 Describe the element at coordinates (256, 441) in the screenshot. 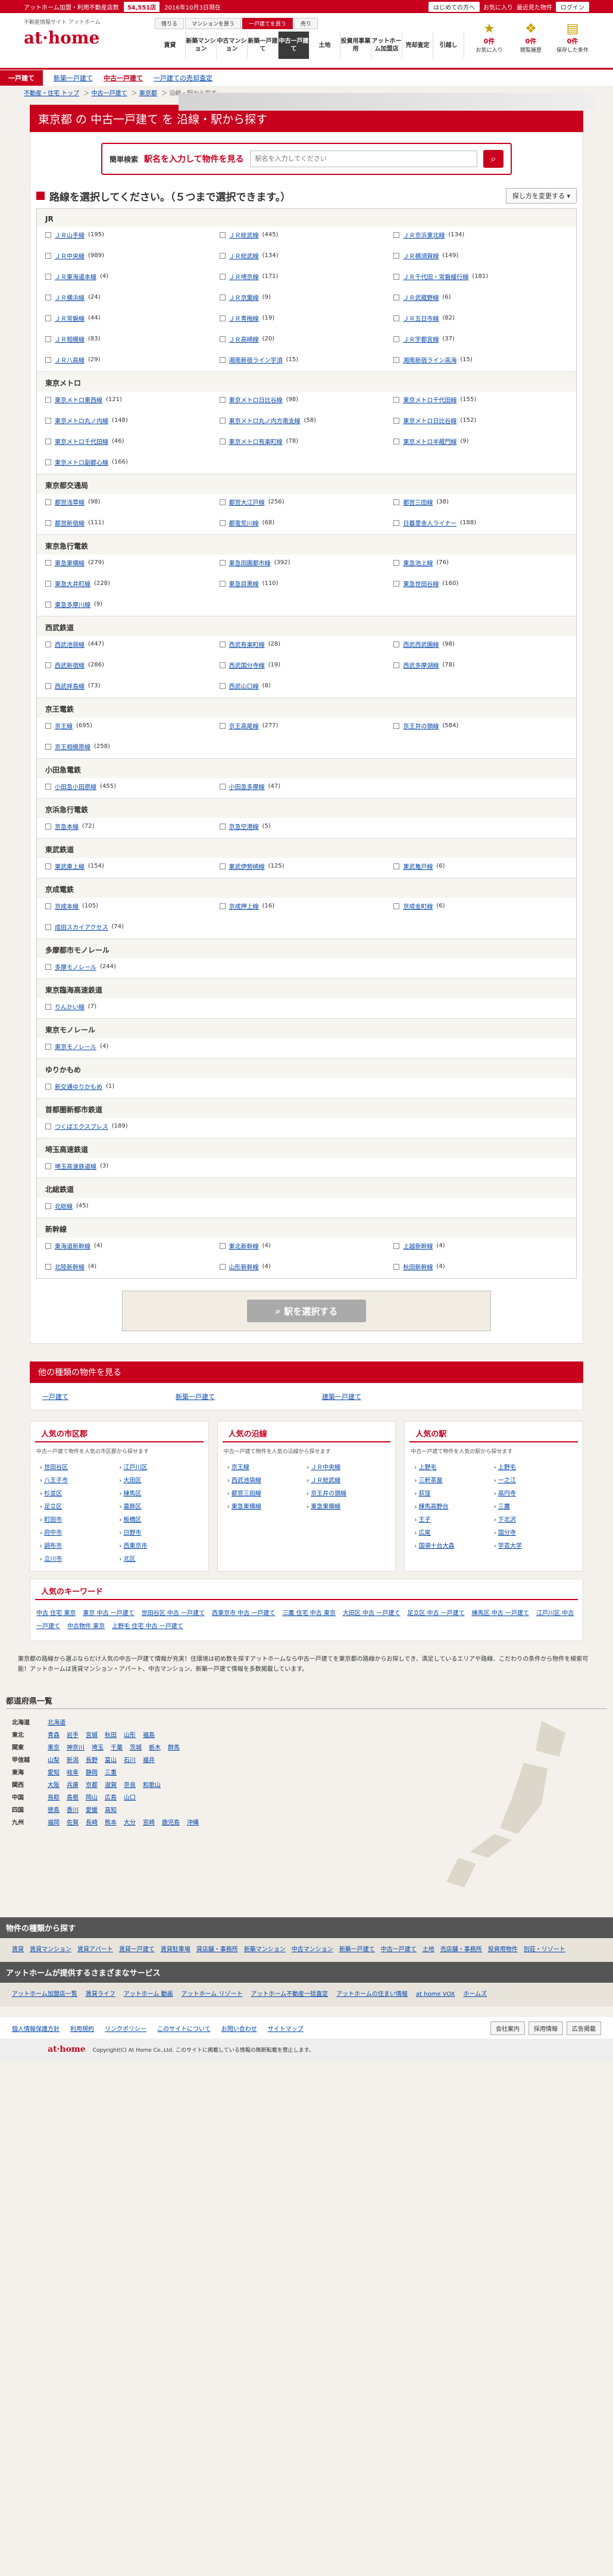

I see `line-link: 東京メトロ有楽町線` at that location.